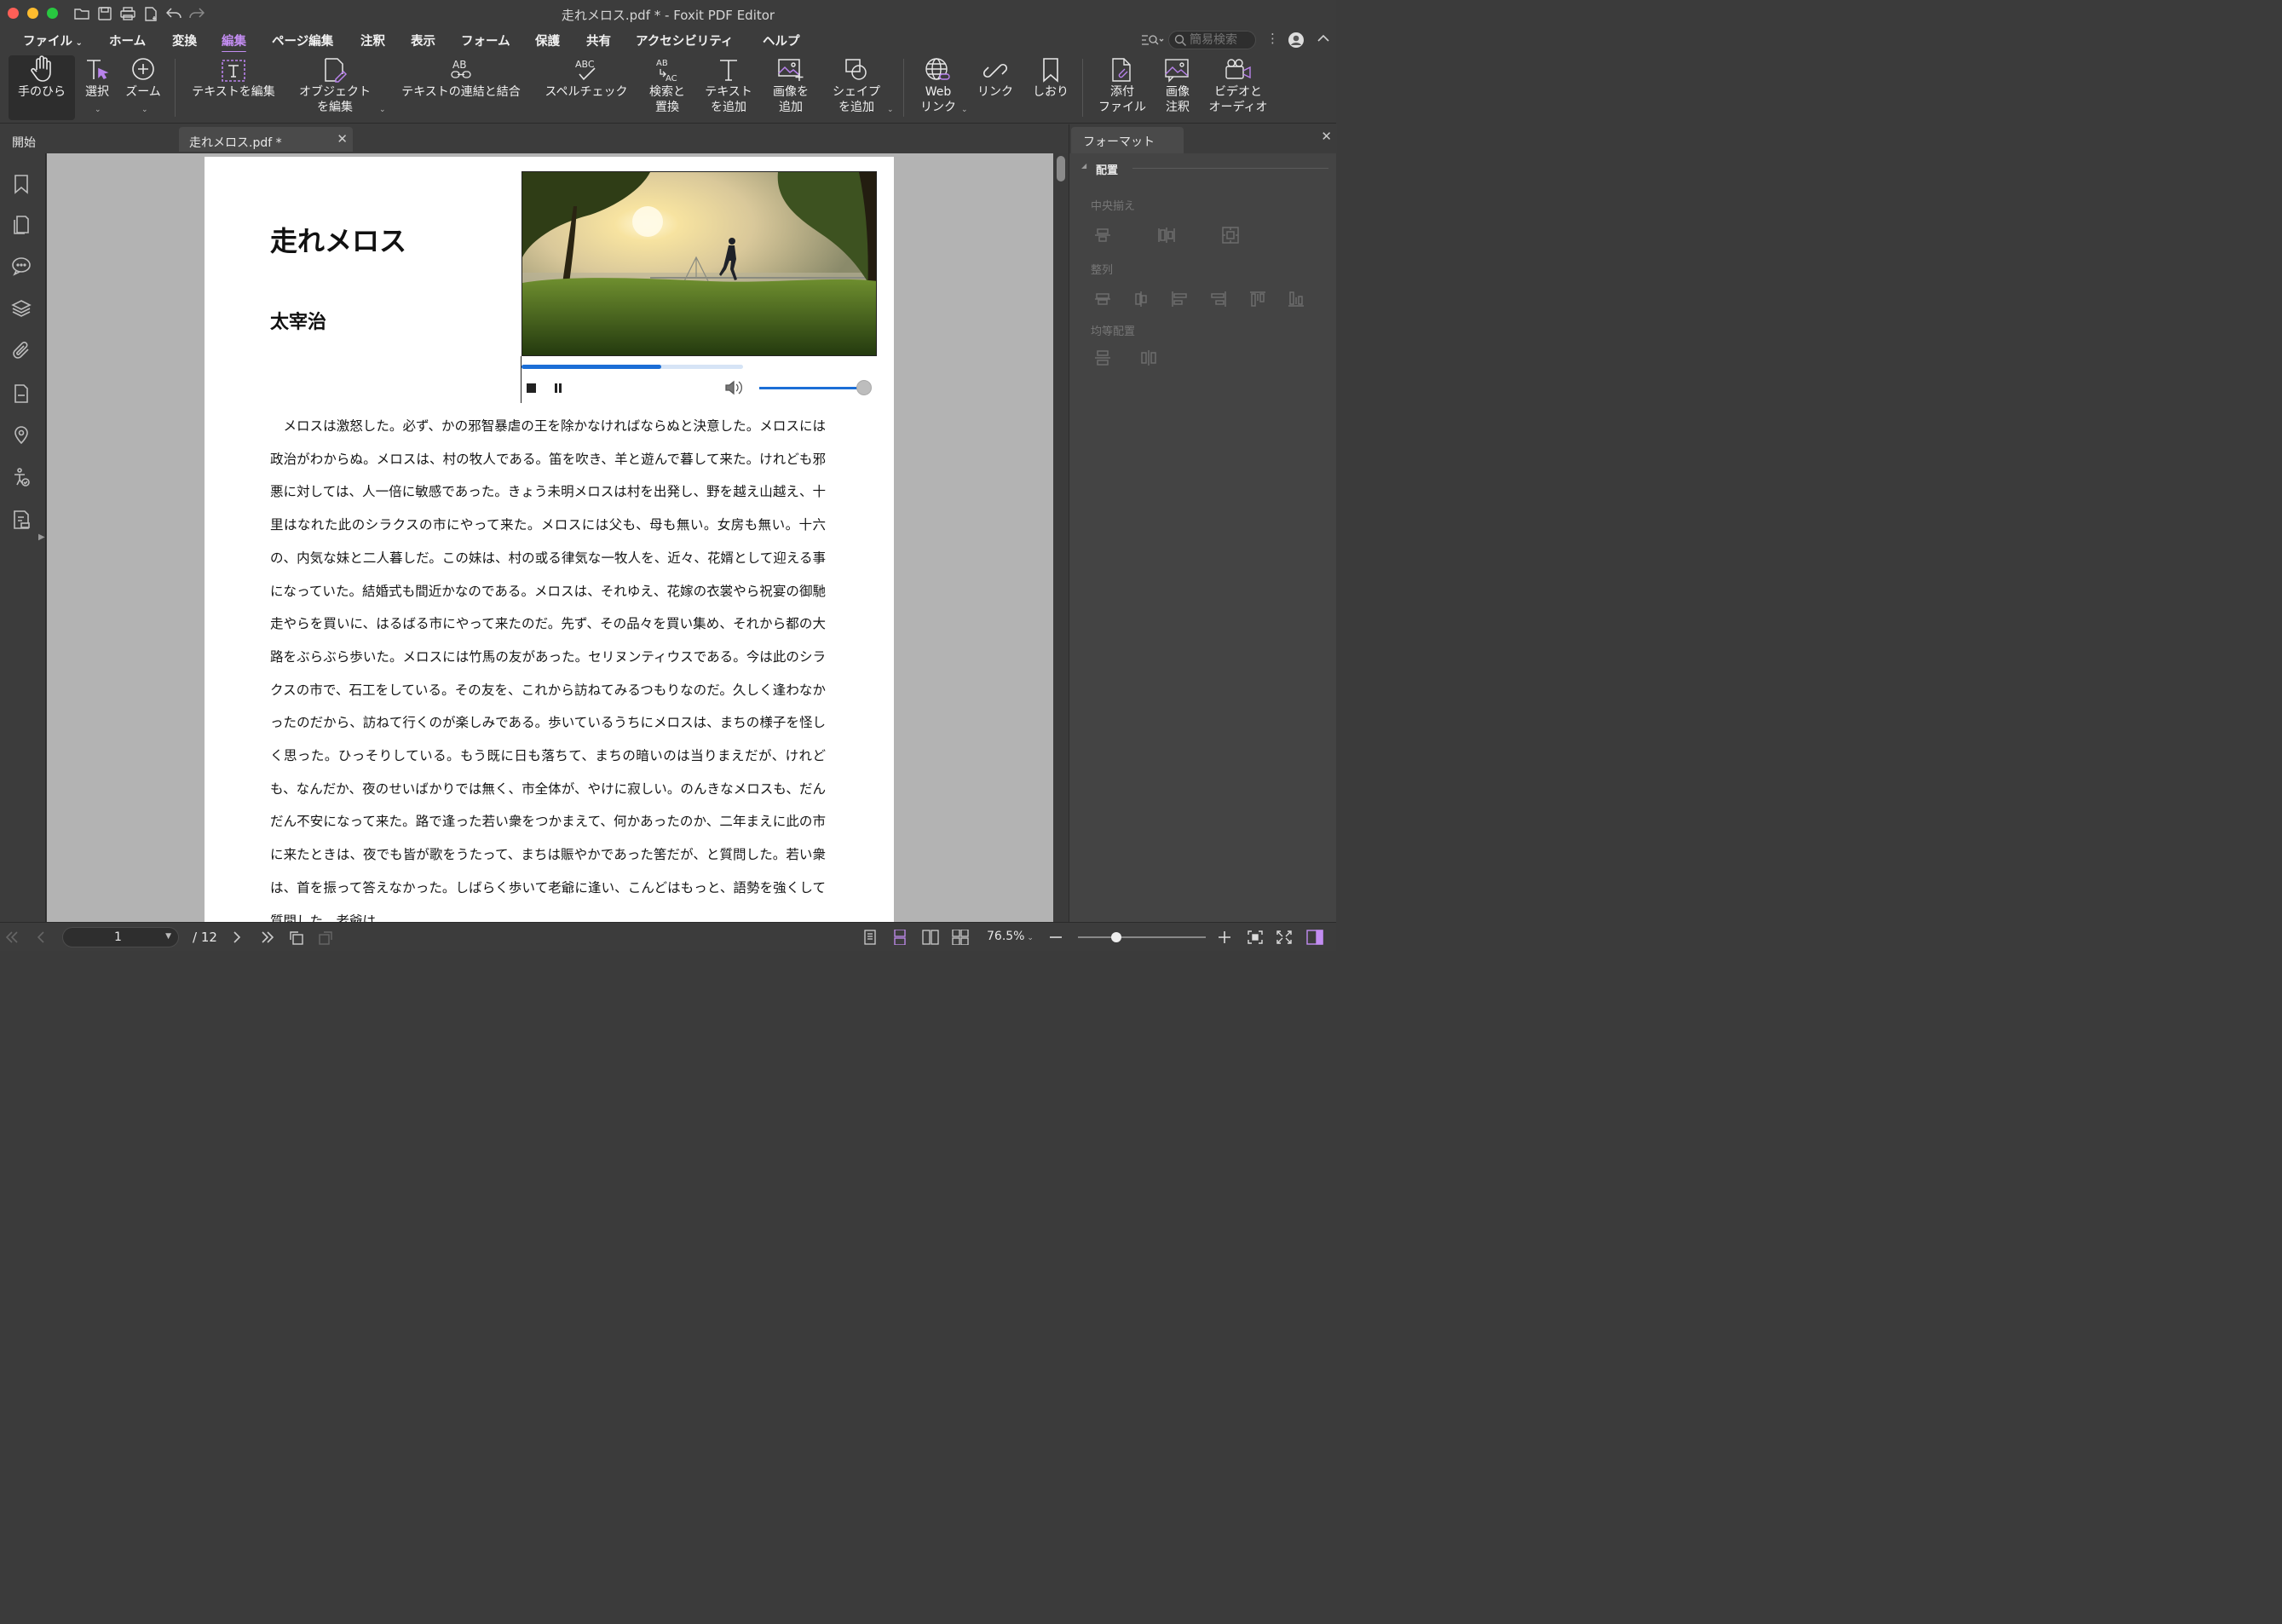 The height and width of the screenshot is (1624, 2282). Describe the element at coordinates (24, 139) in the screenshot. I see `tab-start: 開始` at that location.